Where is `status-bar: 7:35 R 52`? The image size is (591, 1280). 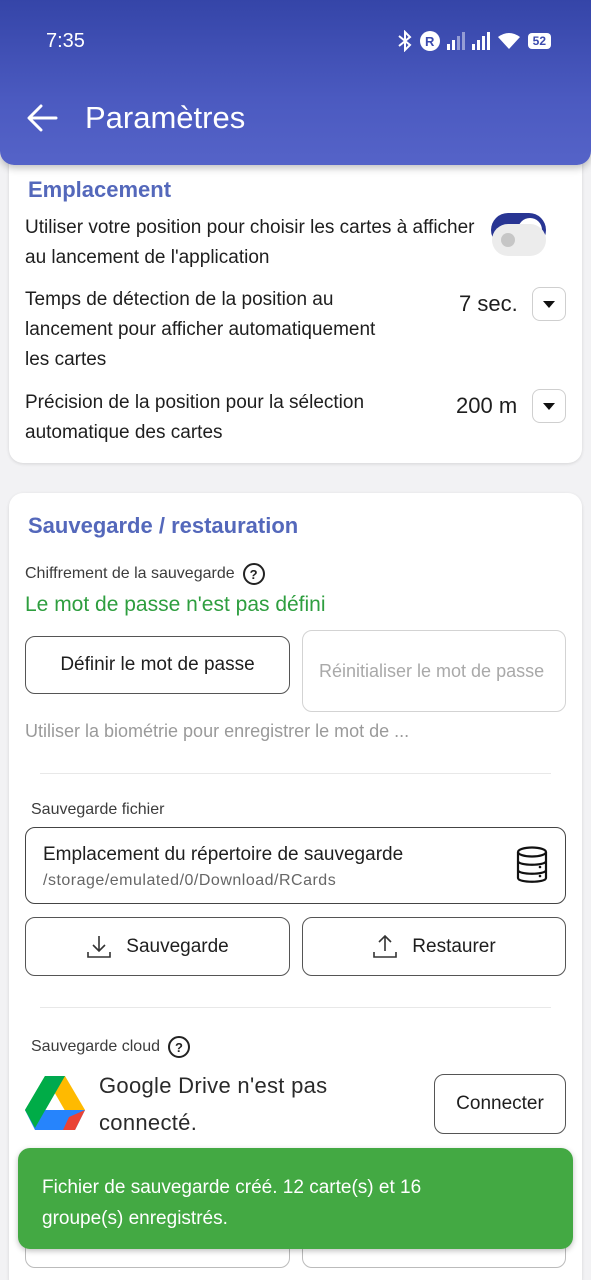 status-bar: 7:35 R 52 is located at coordinates (298, 41).